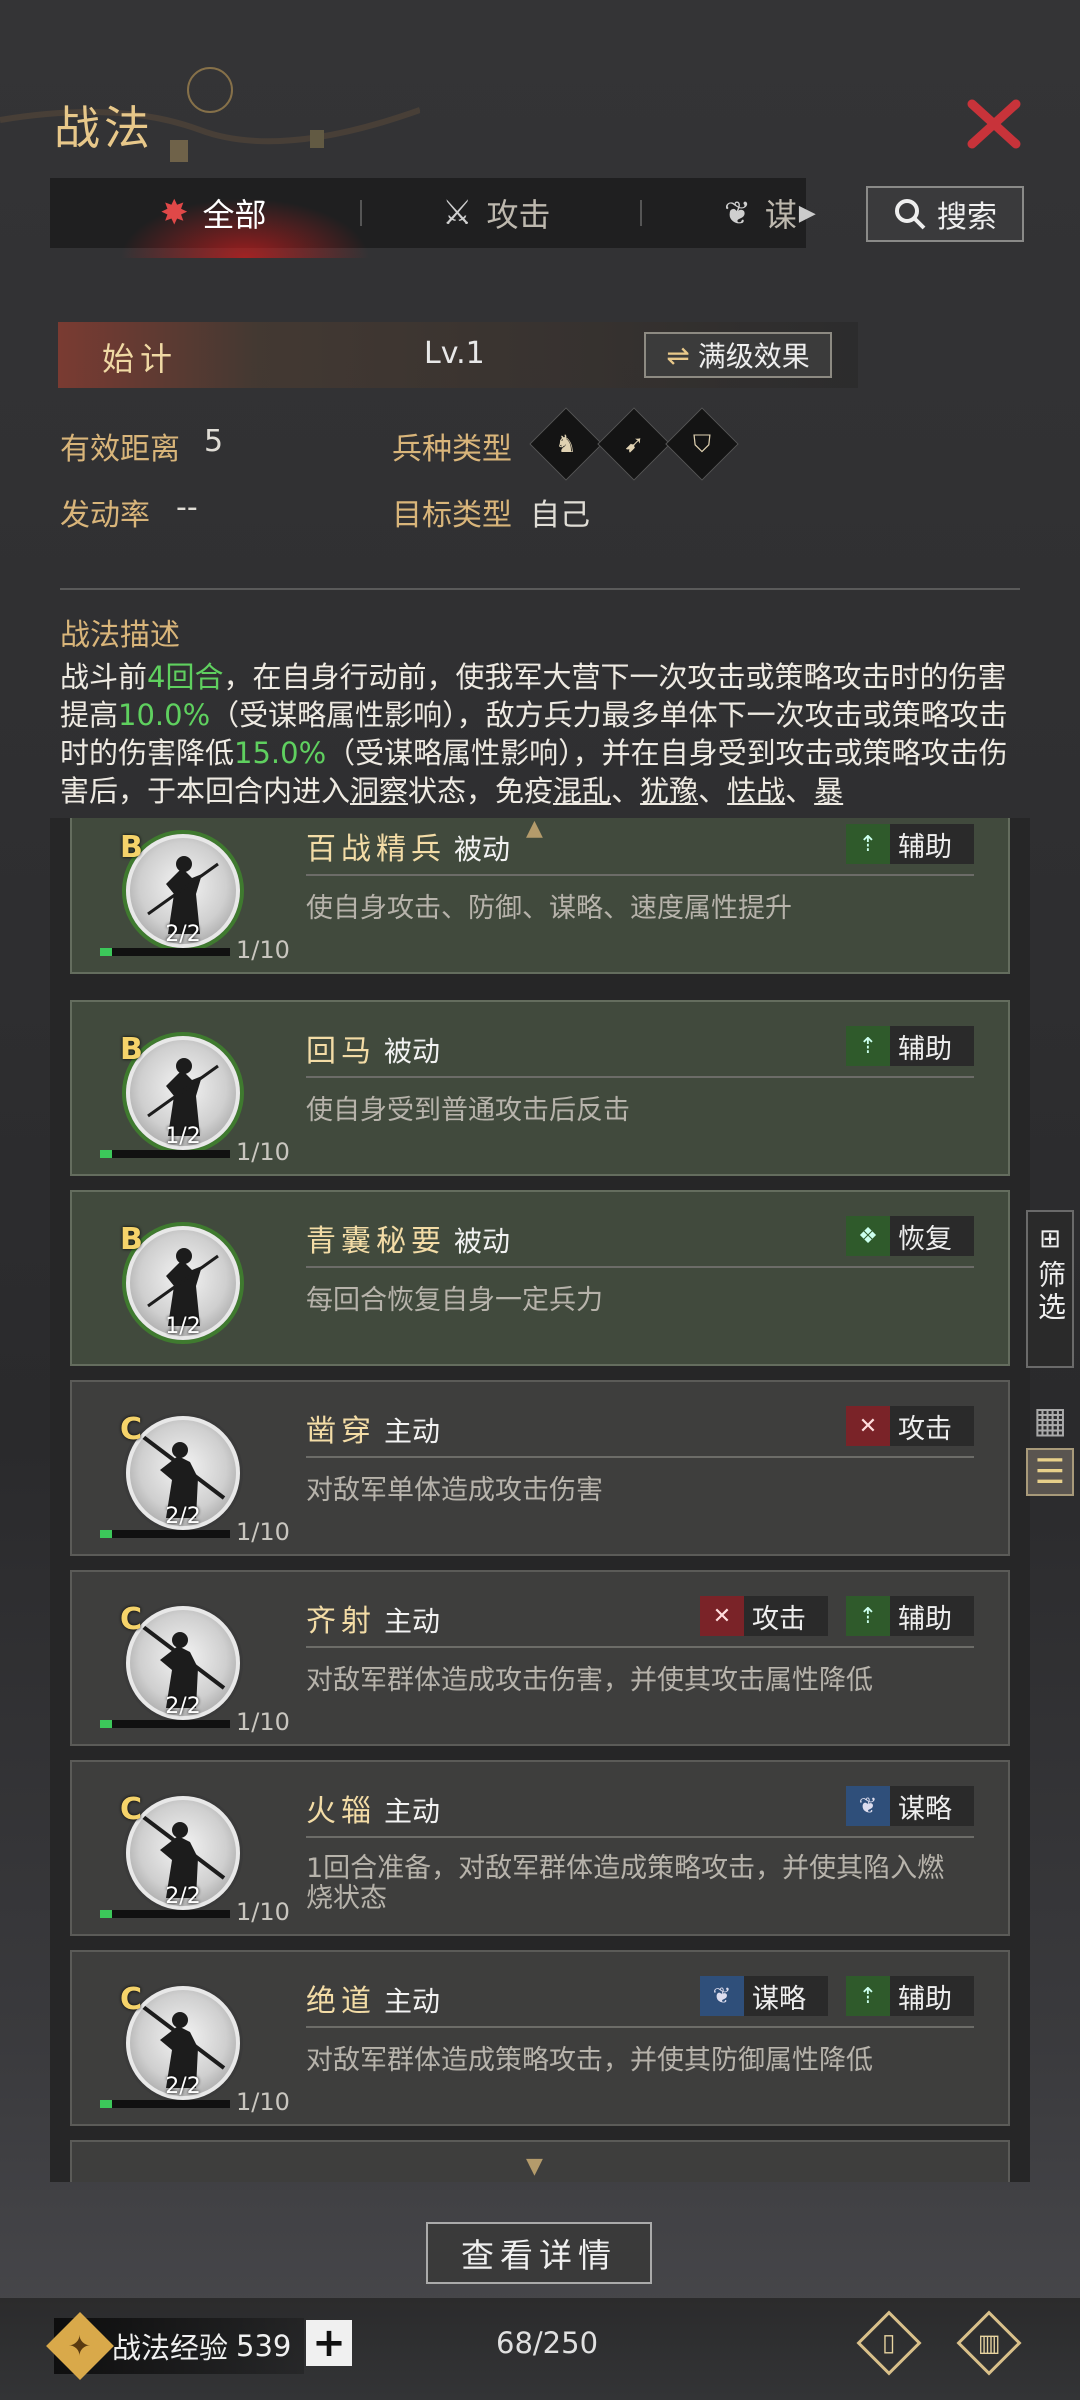  I want to click on list-view-button: ☰, so click(1050, 1472).